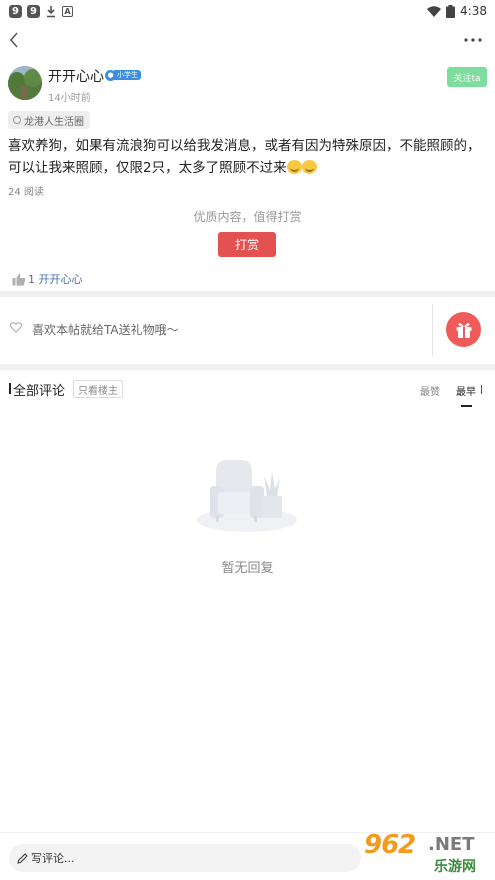 This screenshot has width=495, height=880. I want to click on download-icon, so click(51, 11).